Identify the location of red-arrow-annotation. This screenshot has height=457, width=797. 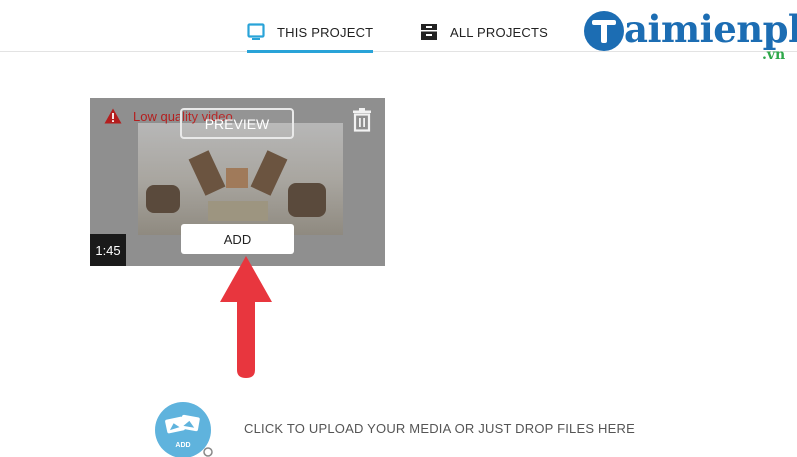
(246, 317).